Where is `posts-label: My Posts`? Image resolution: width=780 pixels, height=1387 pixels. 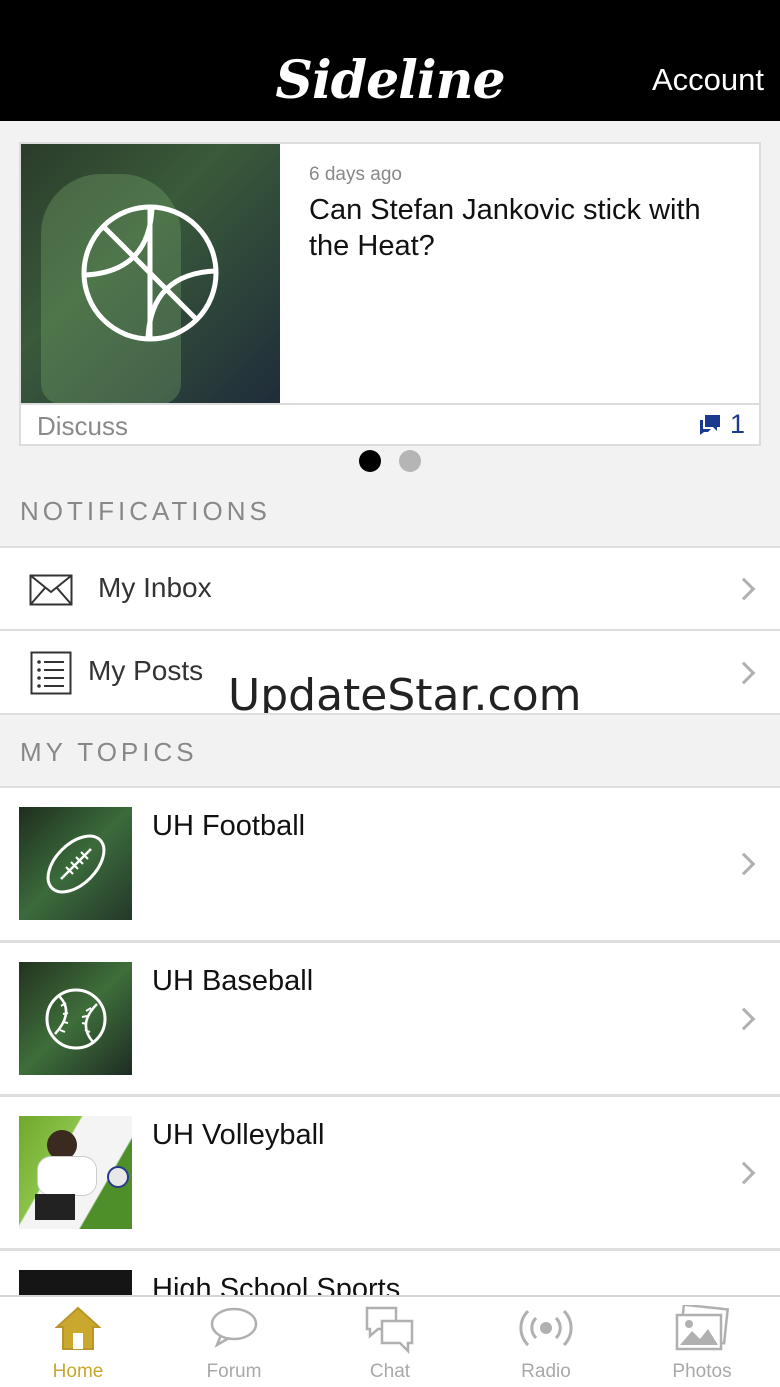
posts-label: My Posts is located at coordinates (146, 670).